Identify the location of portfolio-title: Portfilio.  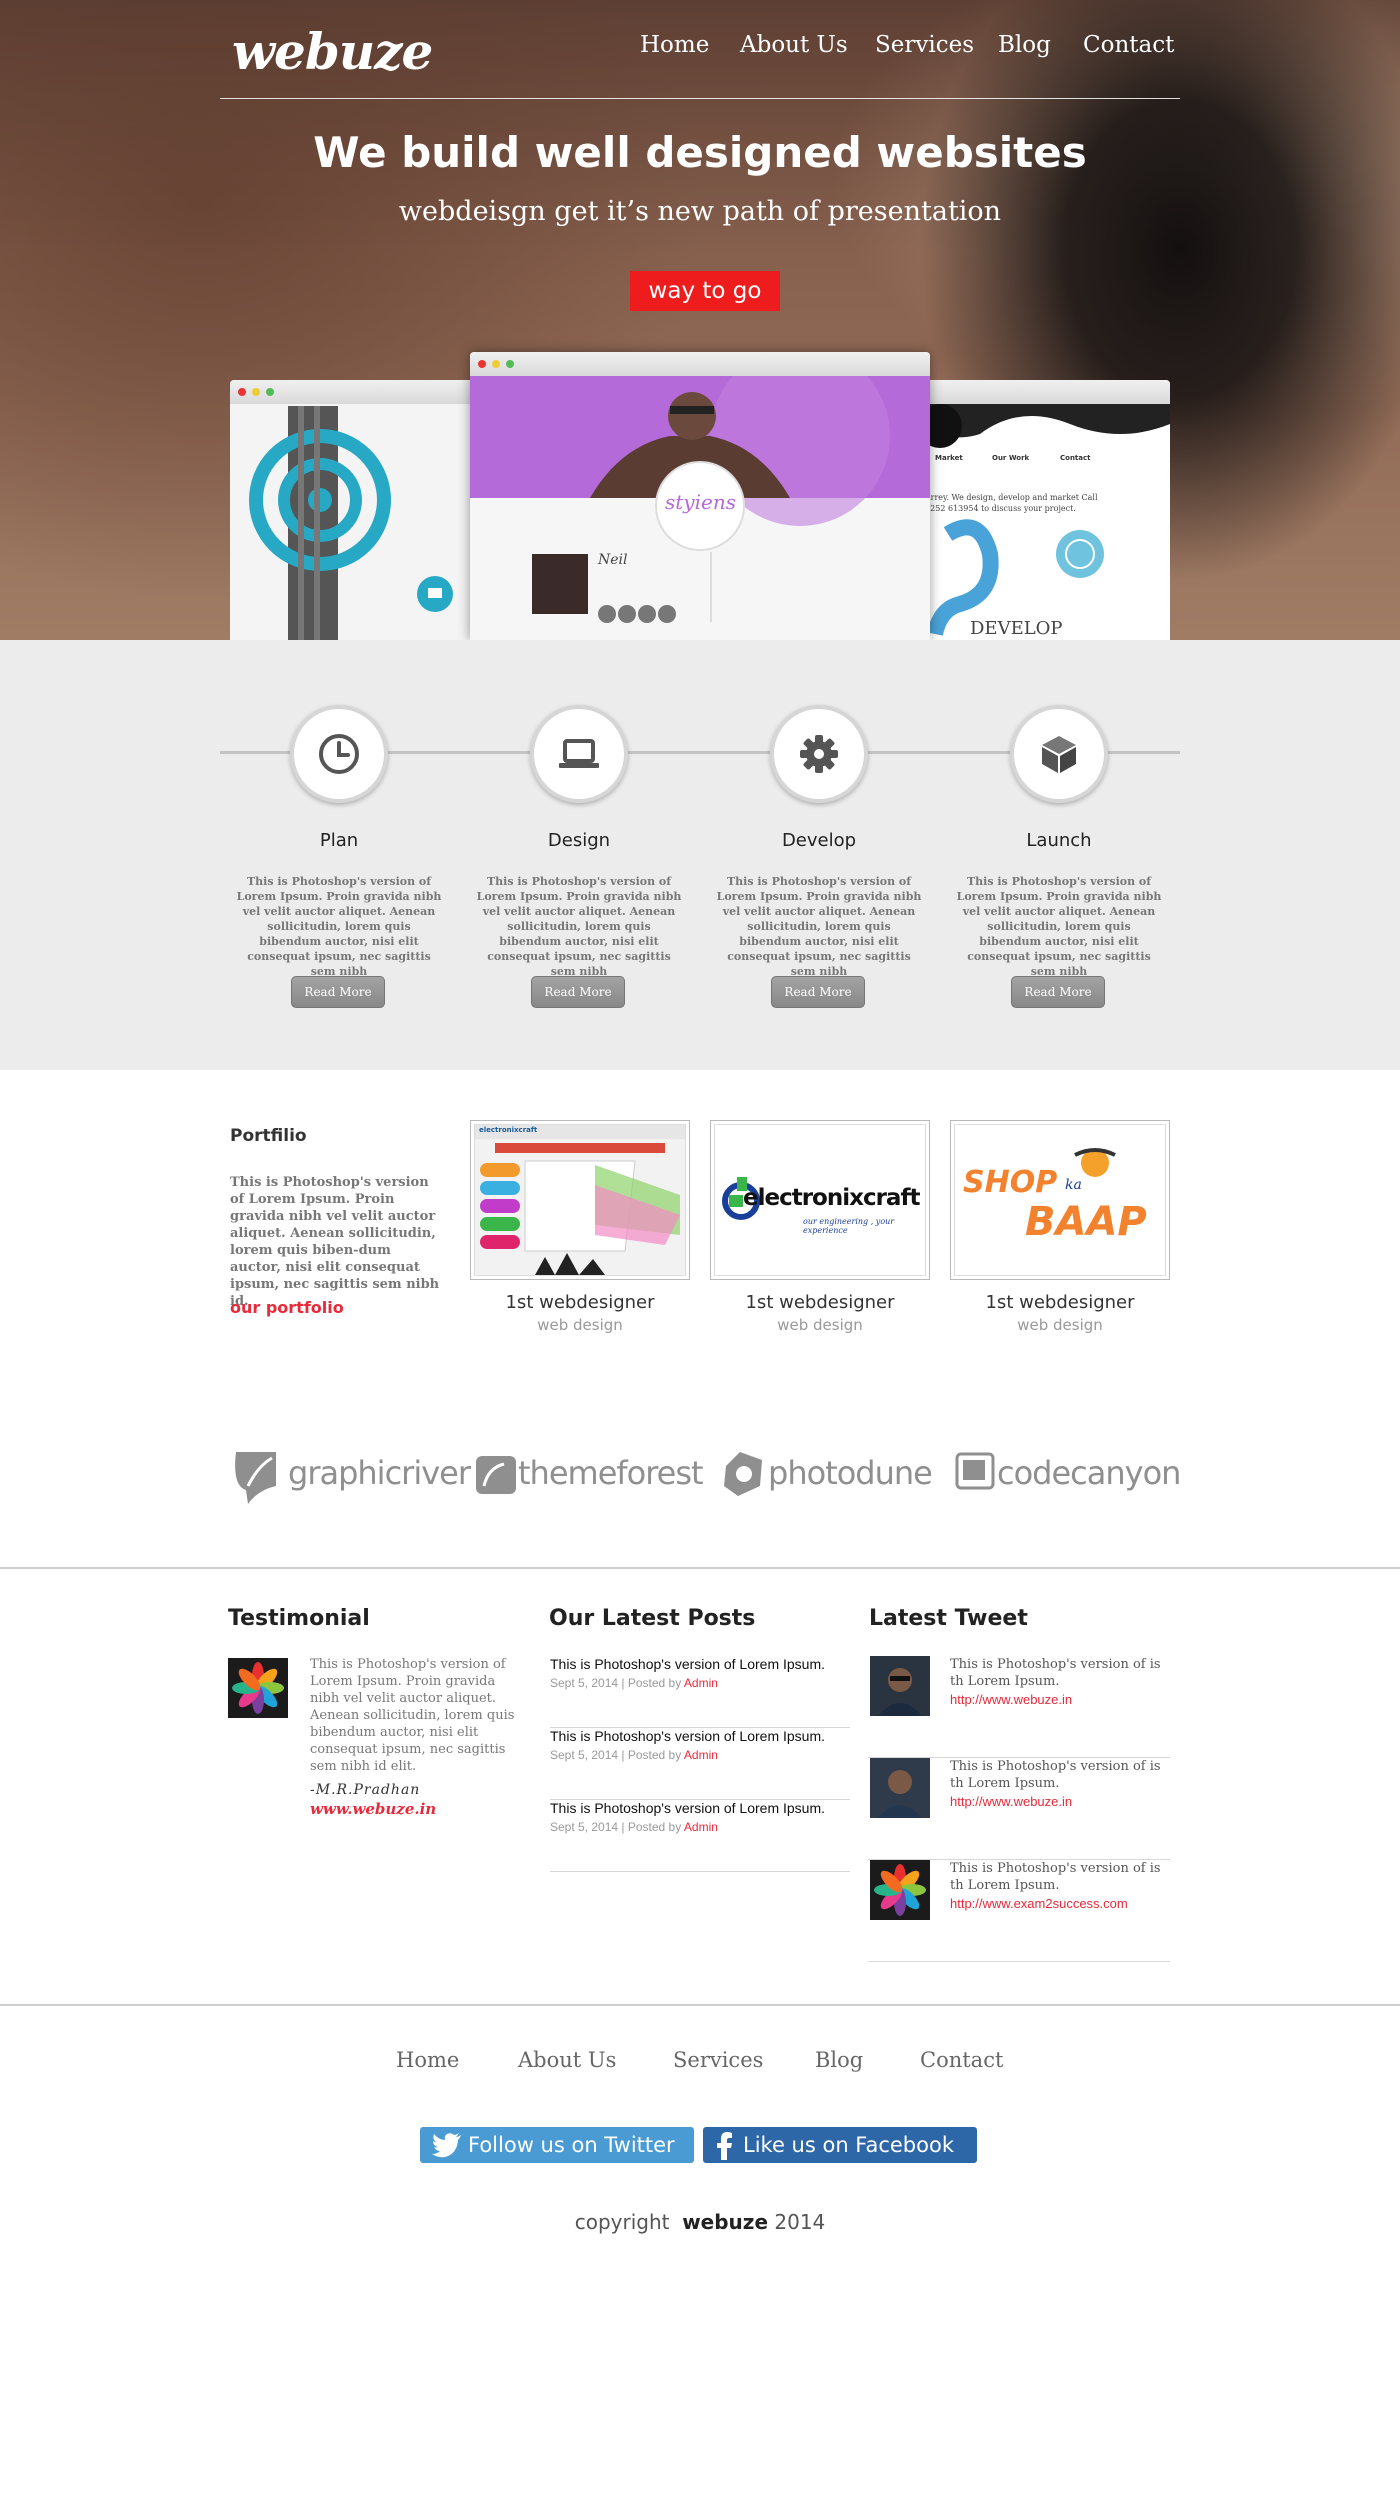
(268, 1136).